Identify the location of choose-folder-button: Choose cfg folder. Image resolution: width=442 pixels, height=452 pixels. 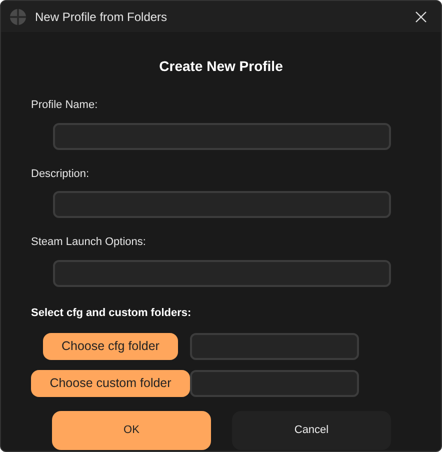
(110, 346).